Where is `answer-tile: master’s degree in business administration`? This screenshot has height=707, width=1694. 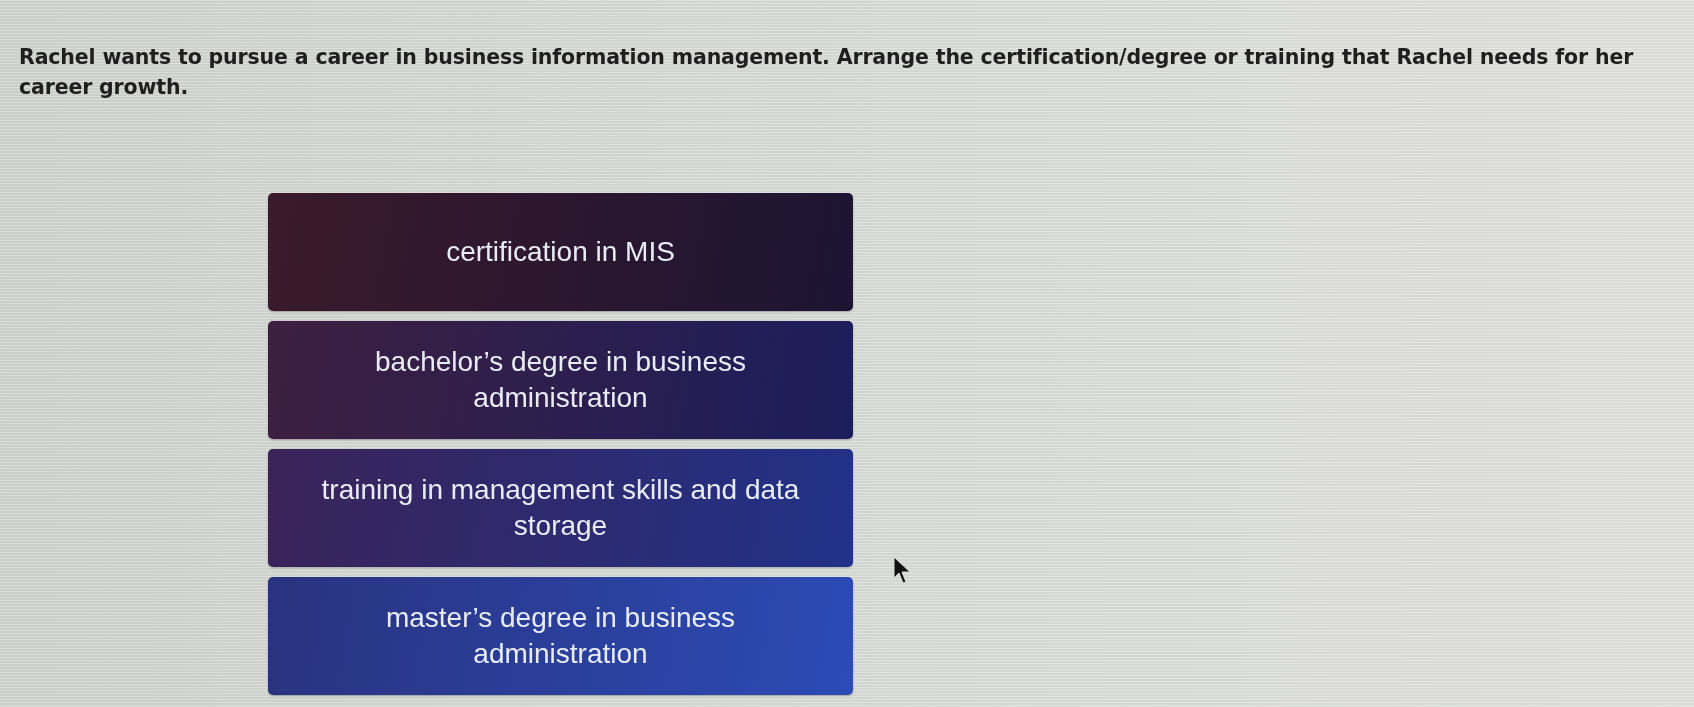 answer-tile: master’s degree in business administration is located at coordinates (560, 636).